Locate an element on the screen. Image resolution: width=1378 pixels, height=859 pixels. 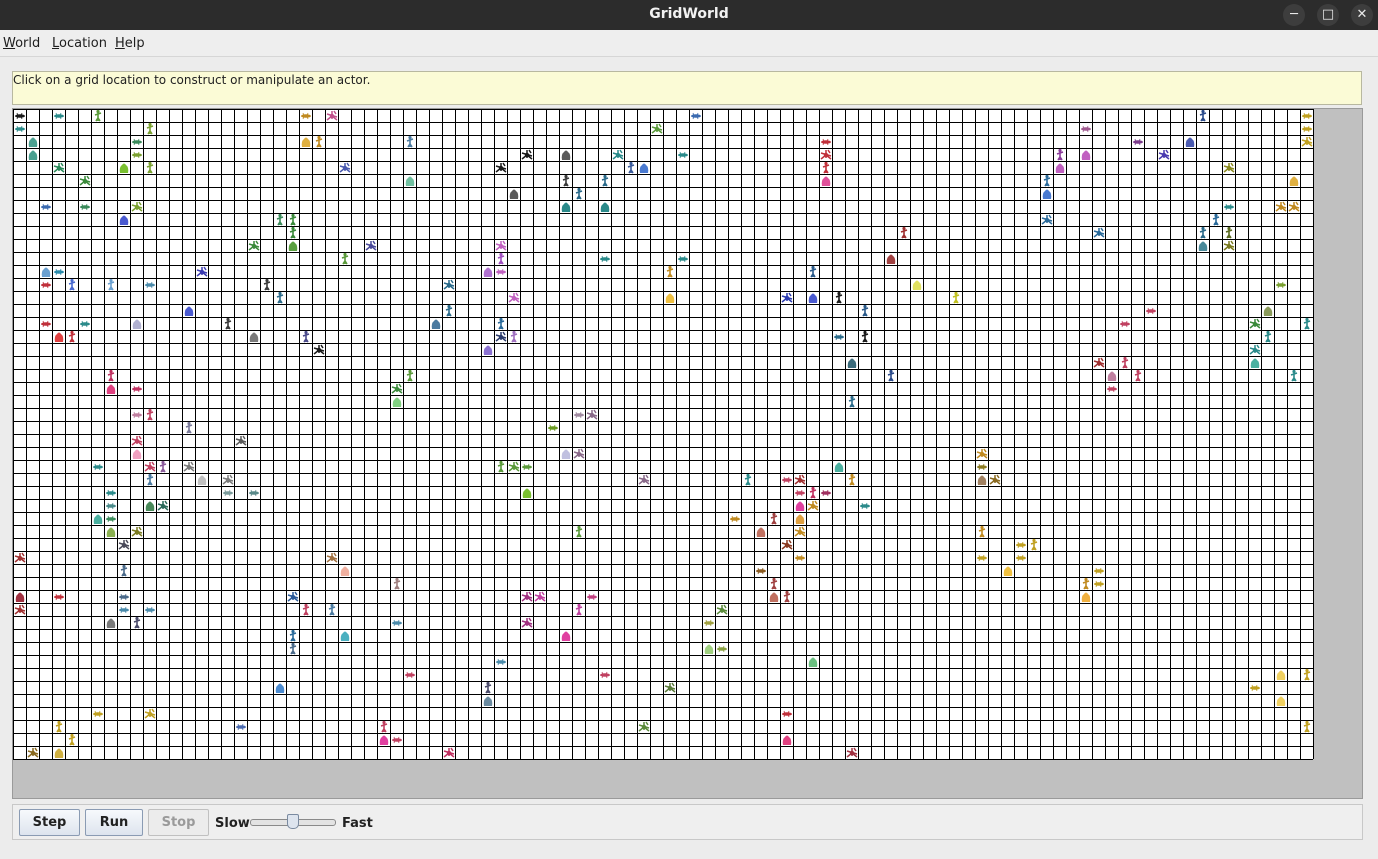
menu-location-label: ocation is located at coordinates (83, 43).